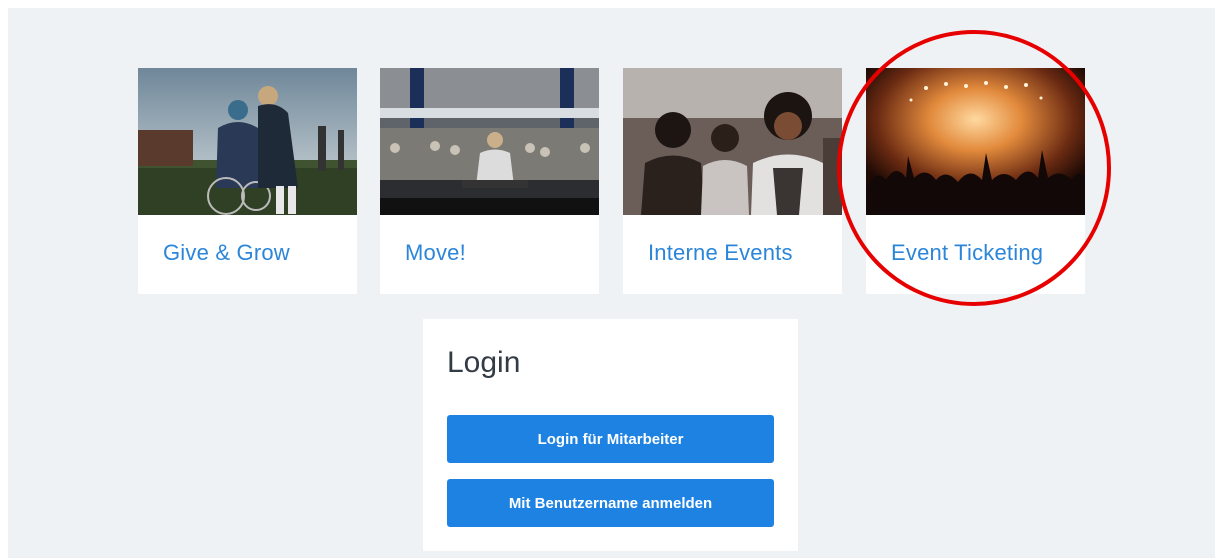 The height and width of the screenshot is (558, 1215). Describe the element at coordinates (967, 253) in the screenshot. I see `card-label: Event Ticketing` at that location.